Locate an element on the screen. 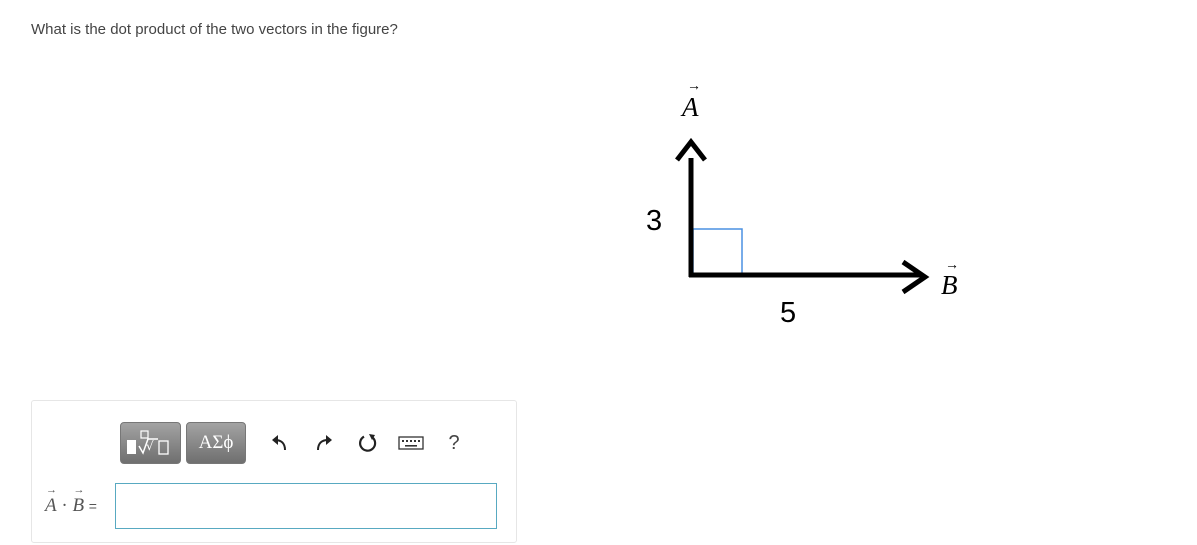 The image size is (1197, 545). expr-vector-b: → B is located at coordinates (78, 500).